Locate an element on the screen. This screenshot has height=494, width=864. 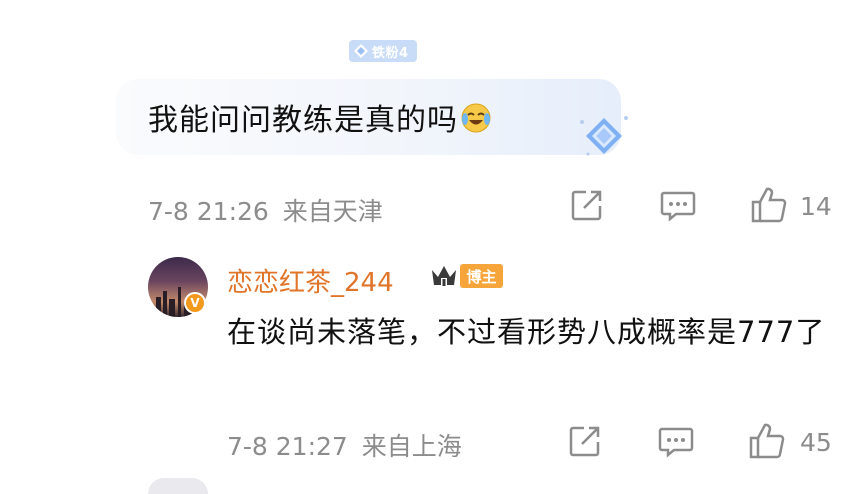
reply-like-icon is located at coordinates (767, 441).